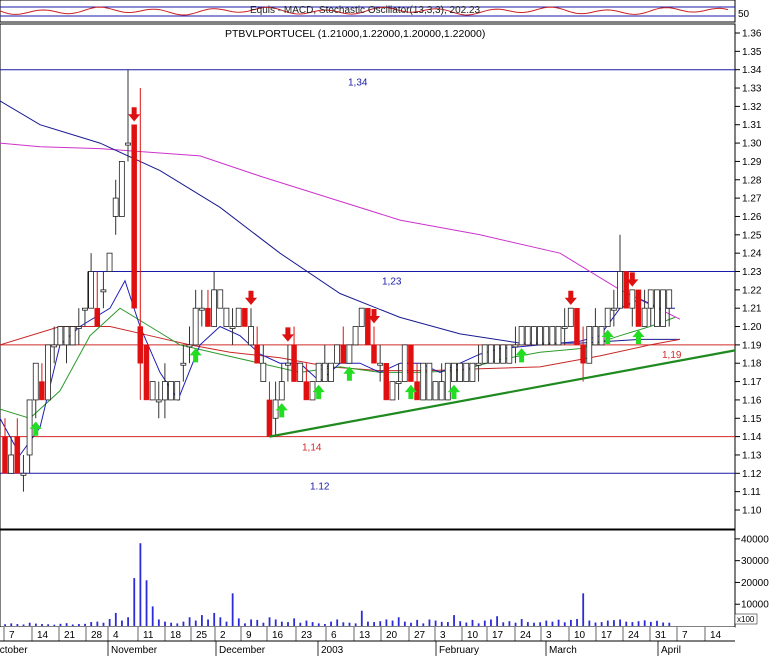 The image size is (783, 656). I want to click on price-tick-label: 1.32, so click(752, 107).